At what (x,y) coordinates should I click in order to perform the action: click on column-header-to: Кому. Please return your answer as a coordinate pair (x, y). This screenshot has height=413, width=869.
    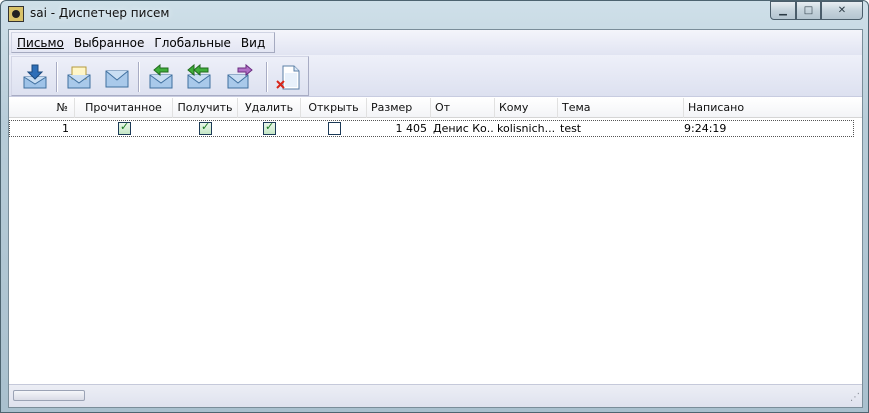
    Looking at the image, I should click on (526, 108).